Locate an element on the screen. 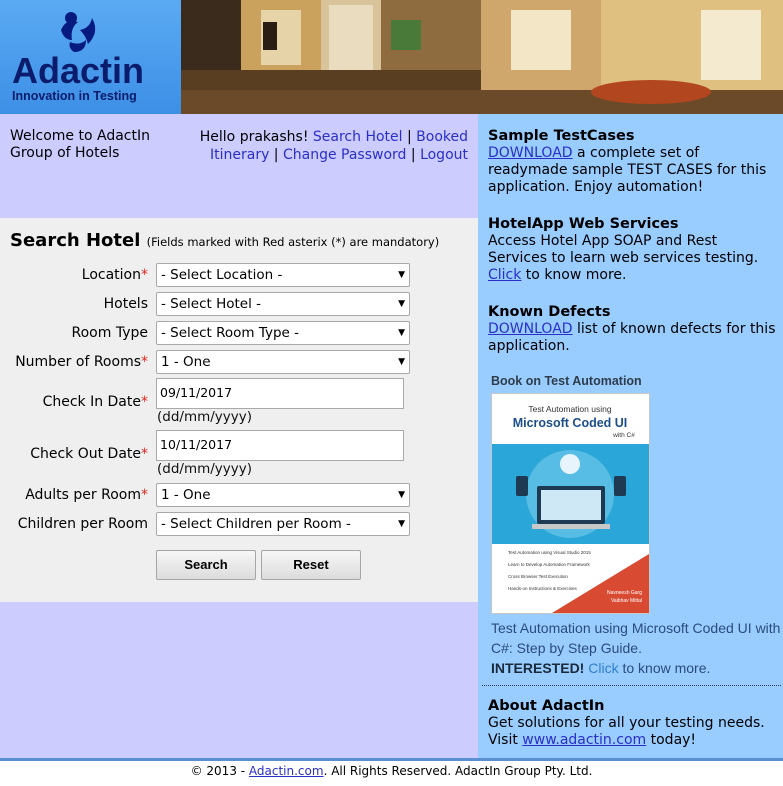 This screenshot has height=786, width=783. logo-swirl-icon is located at coordinates (78, 32).